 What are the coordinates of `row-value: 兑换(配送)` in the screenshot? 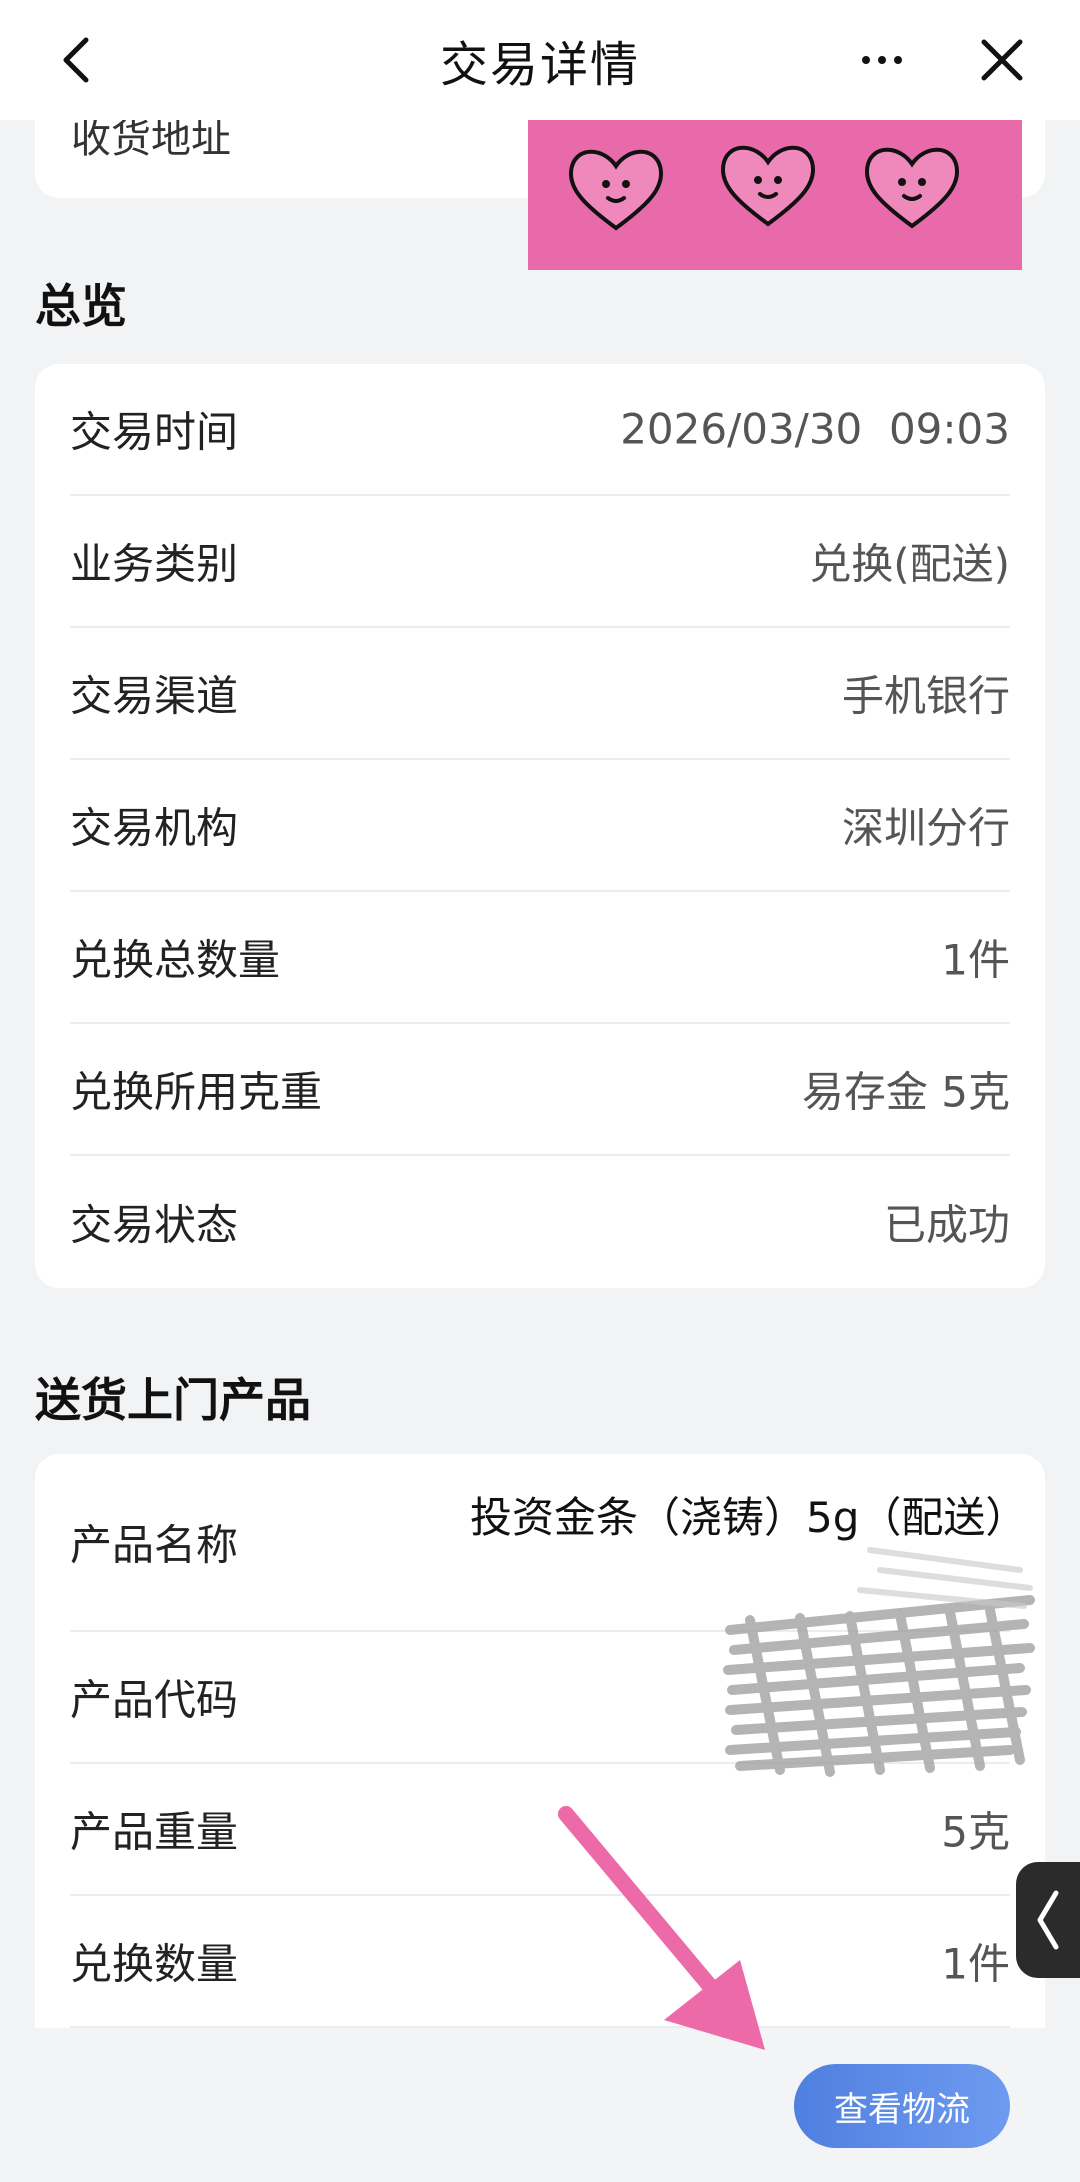 It's located at (909, 564).